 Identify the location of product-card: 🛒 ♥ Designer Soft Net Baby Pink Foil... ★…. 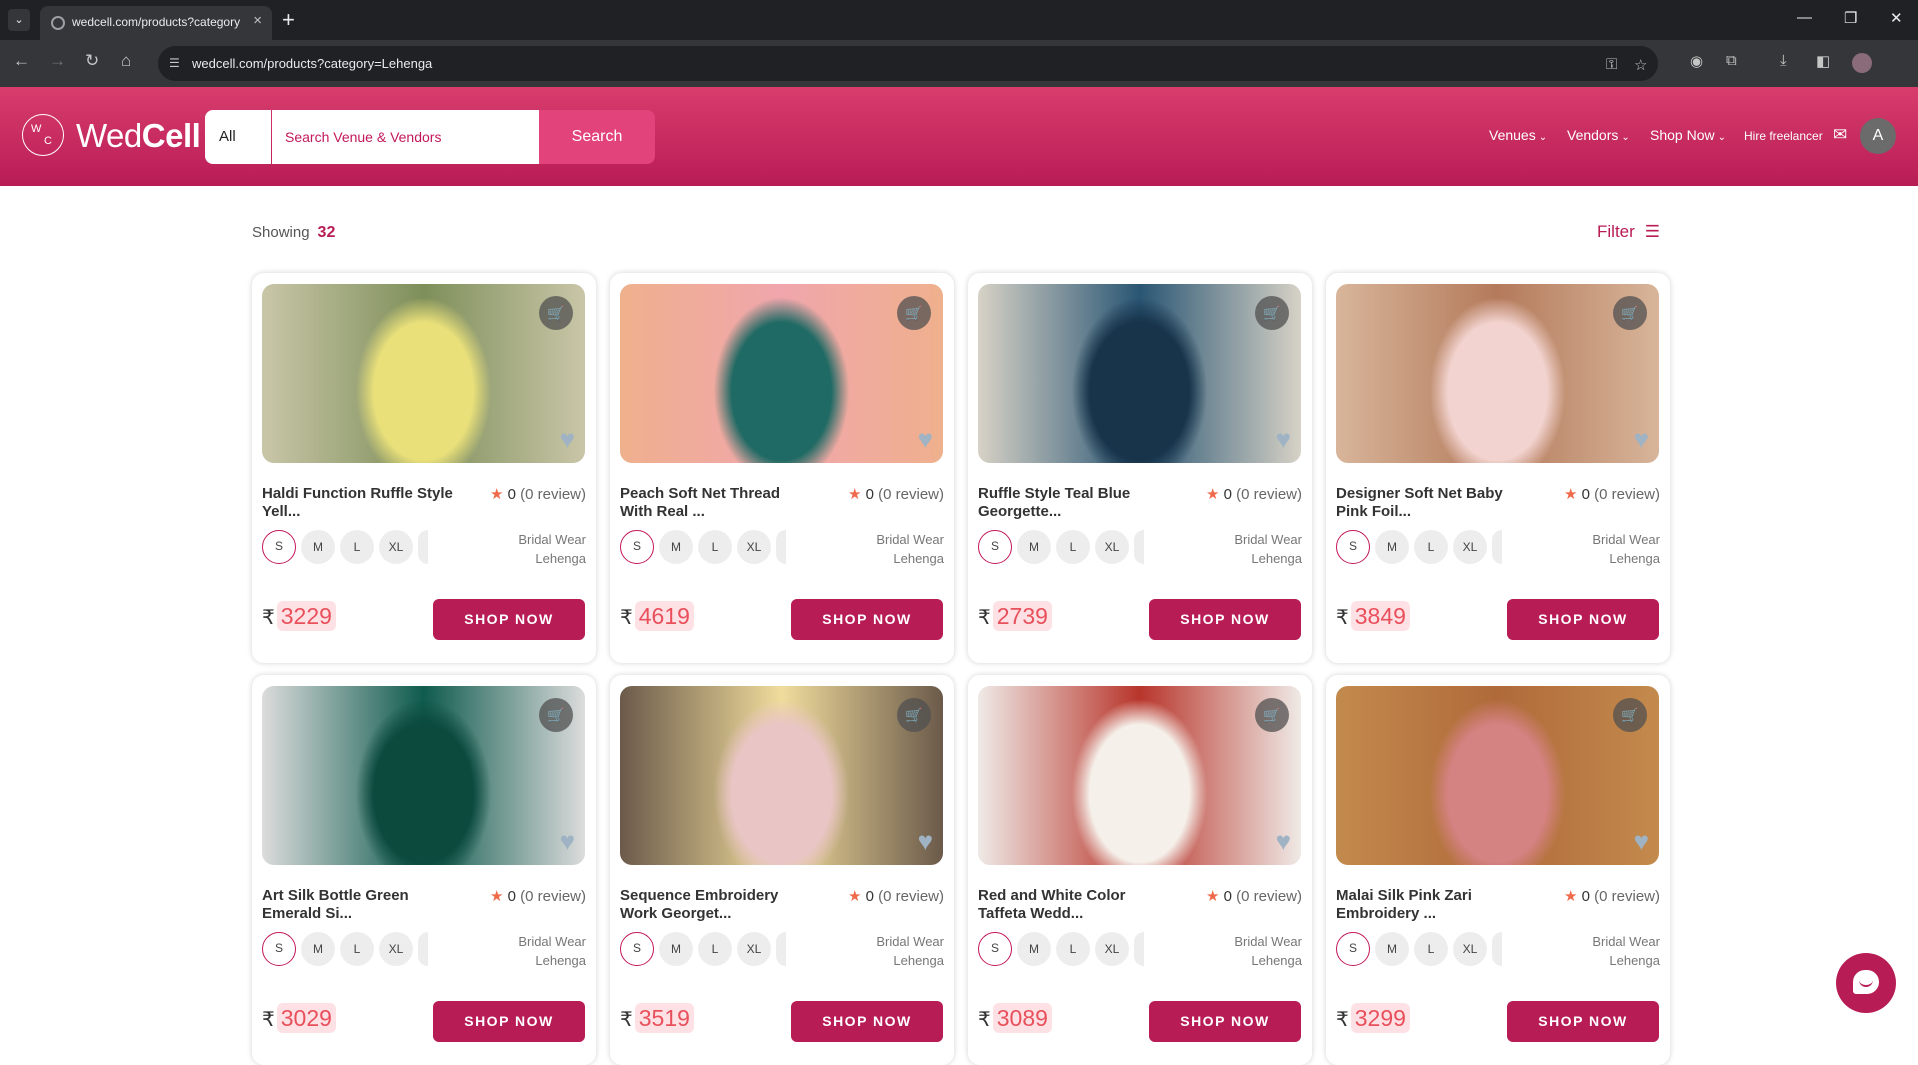
(1498, 468).